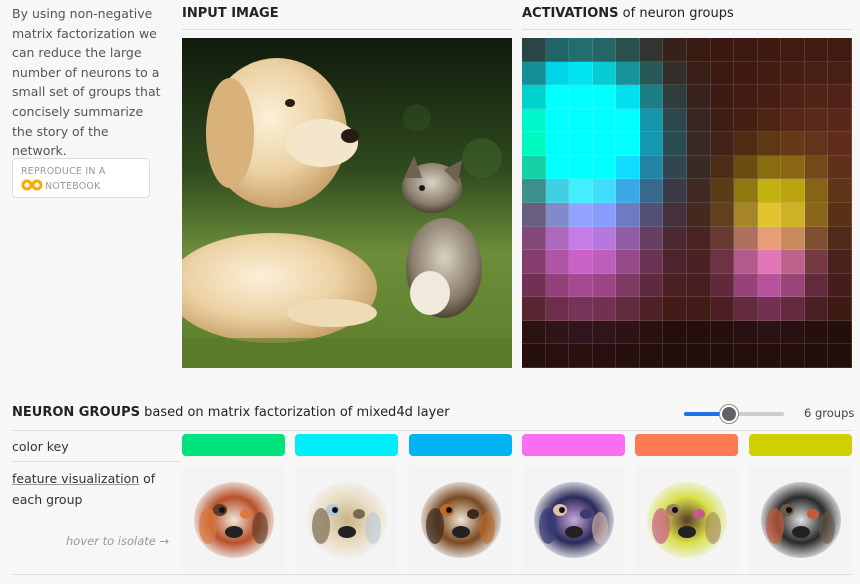 The image size is (860, 584). Describe the element at coordinates (75, 478) in the screenshot. I see `feature-visualization-link: feature visualization` at that location.